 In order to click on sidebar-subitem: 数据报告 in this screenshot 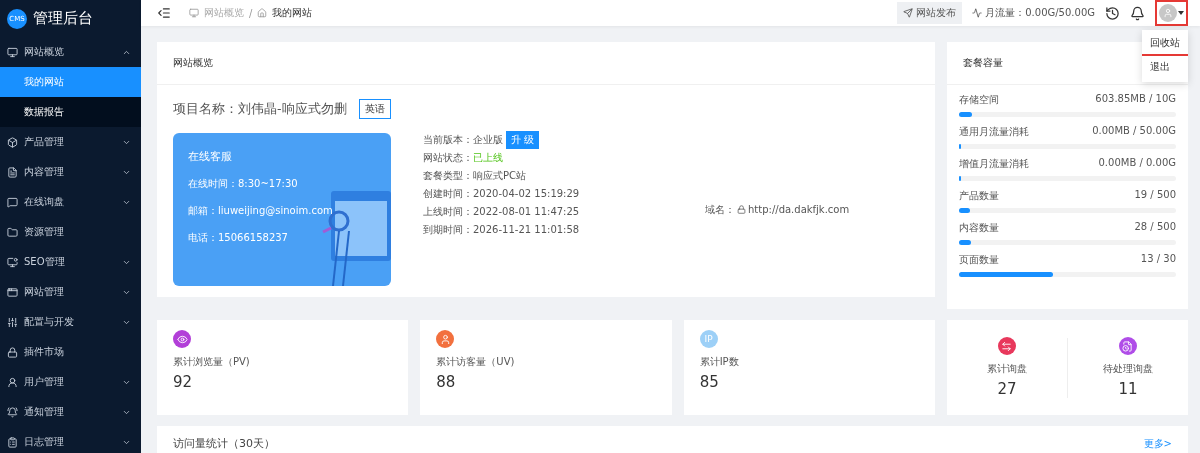, I will do `click(70, 112)`.